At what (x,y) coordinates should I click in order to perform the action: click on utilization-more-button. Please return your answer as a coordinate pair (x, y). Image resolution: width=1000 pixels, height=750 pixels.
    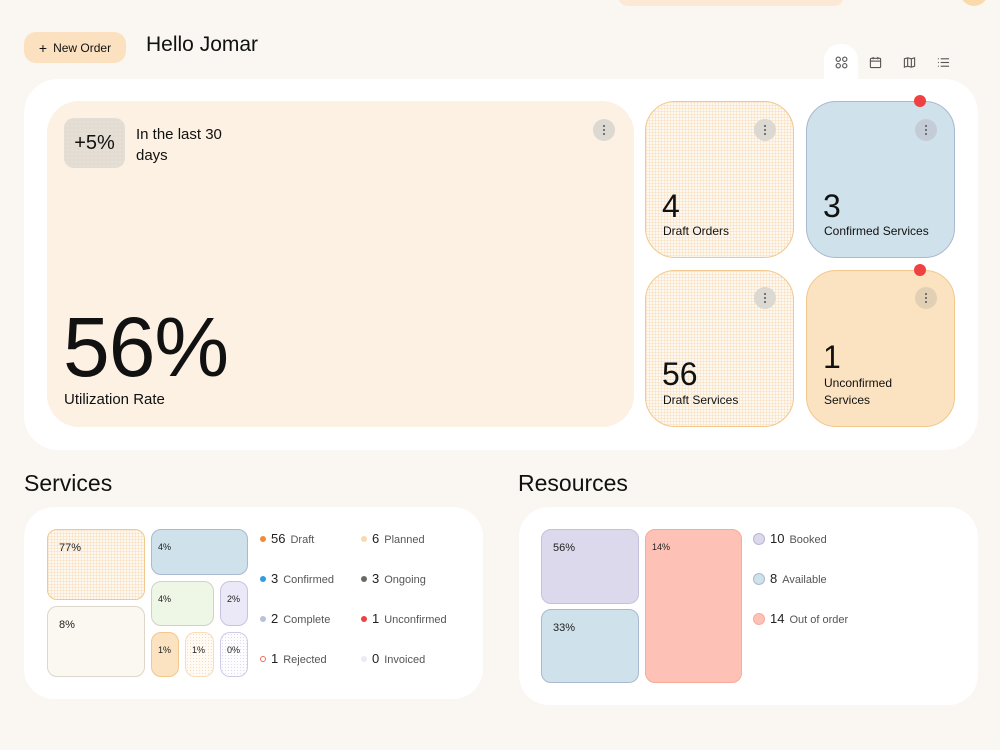
    Looking at the image, I should click on (604, 130).